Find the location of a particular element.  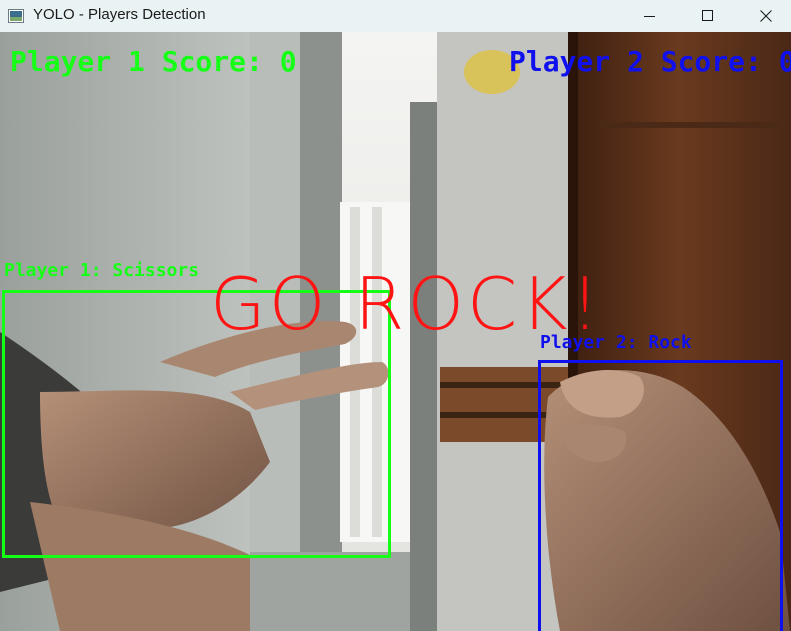

minimize-icon is located at coordinates (649, 16).